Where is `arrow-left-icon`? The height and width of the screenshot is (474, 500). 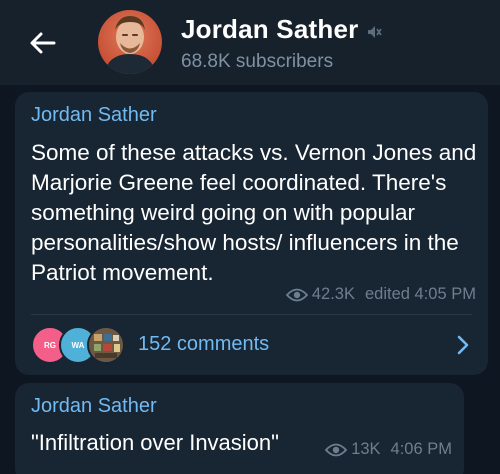
arrow-left-icon is located at coordinates (43, 43).